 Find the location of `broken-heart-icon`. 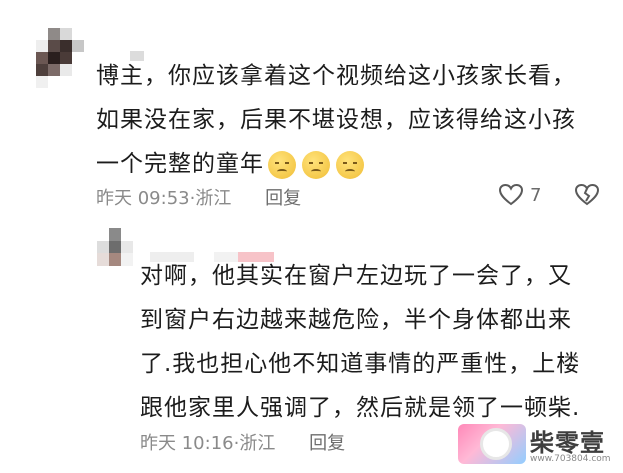

broken-heart-icon is located at coordinates (587, 194).